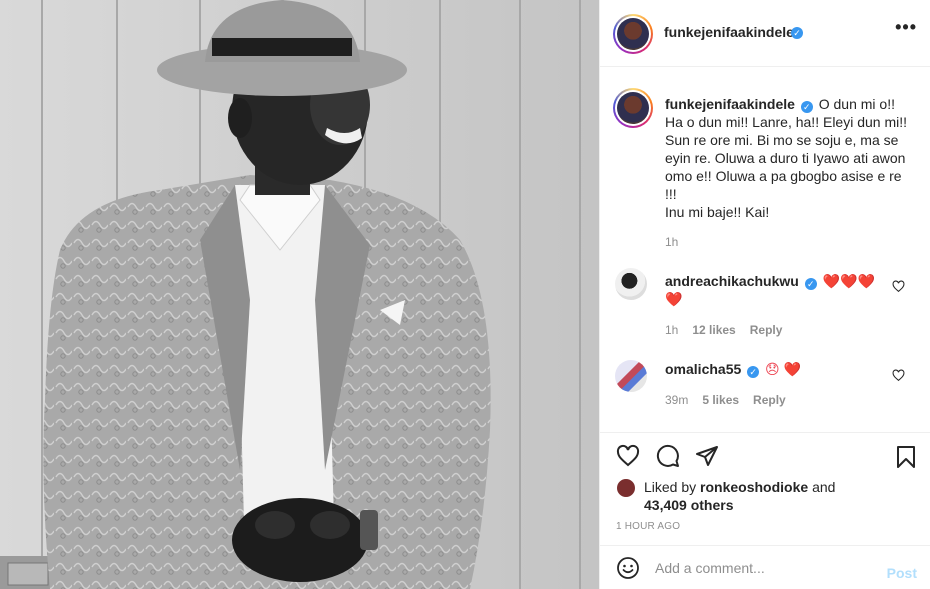 This screenshot has width=930, height=589. I want to click on liked-by-avatar, so click(626, 488).